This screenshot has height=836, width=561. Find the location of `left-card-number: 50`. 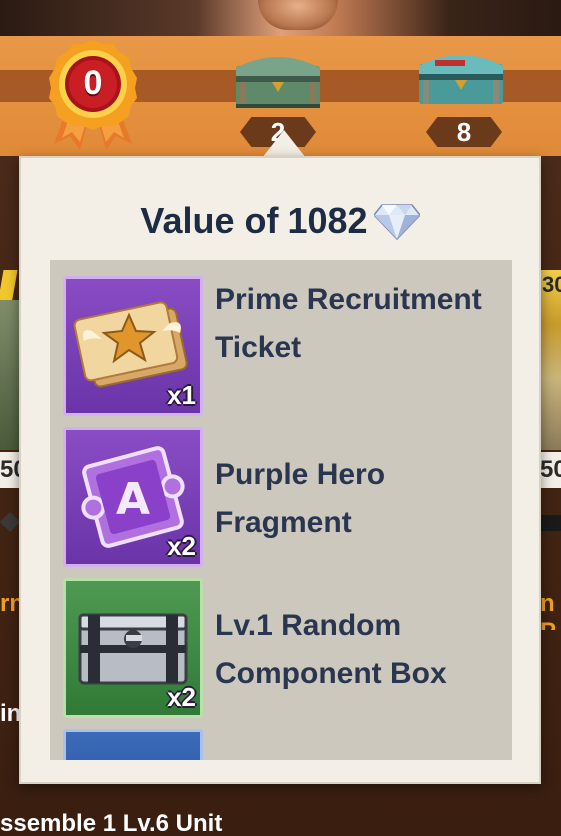

left-card-number: 50 is located at coordinates (10, 470).